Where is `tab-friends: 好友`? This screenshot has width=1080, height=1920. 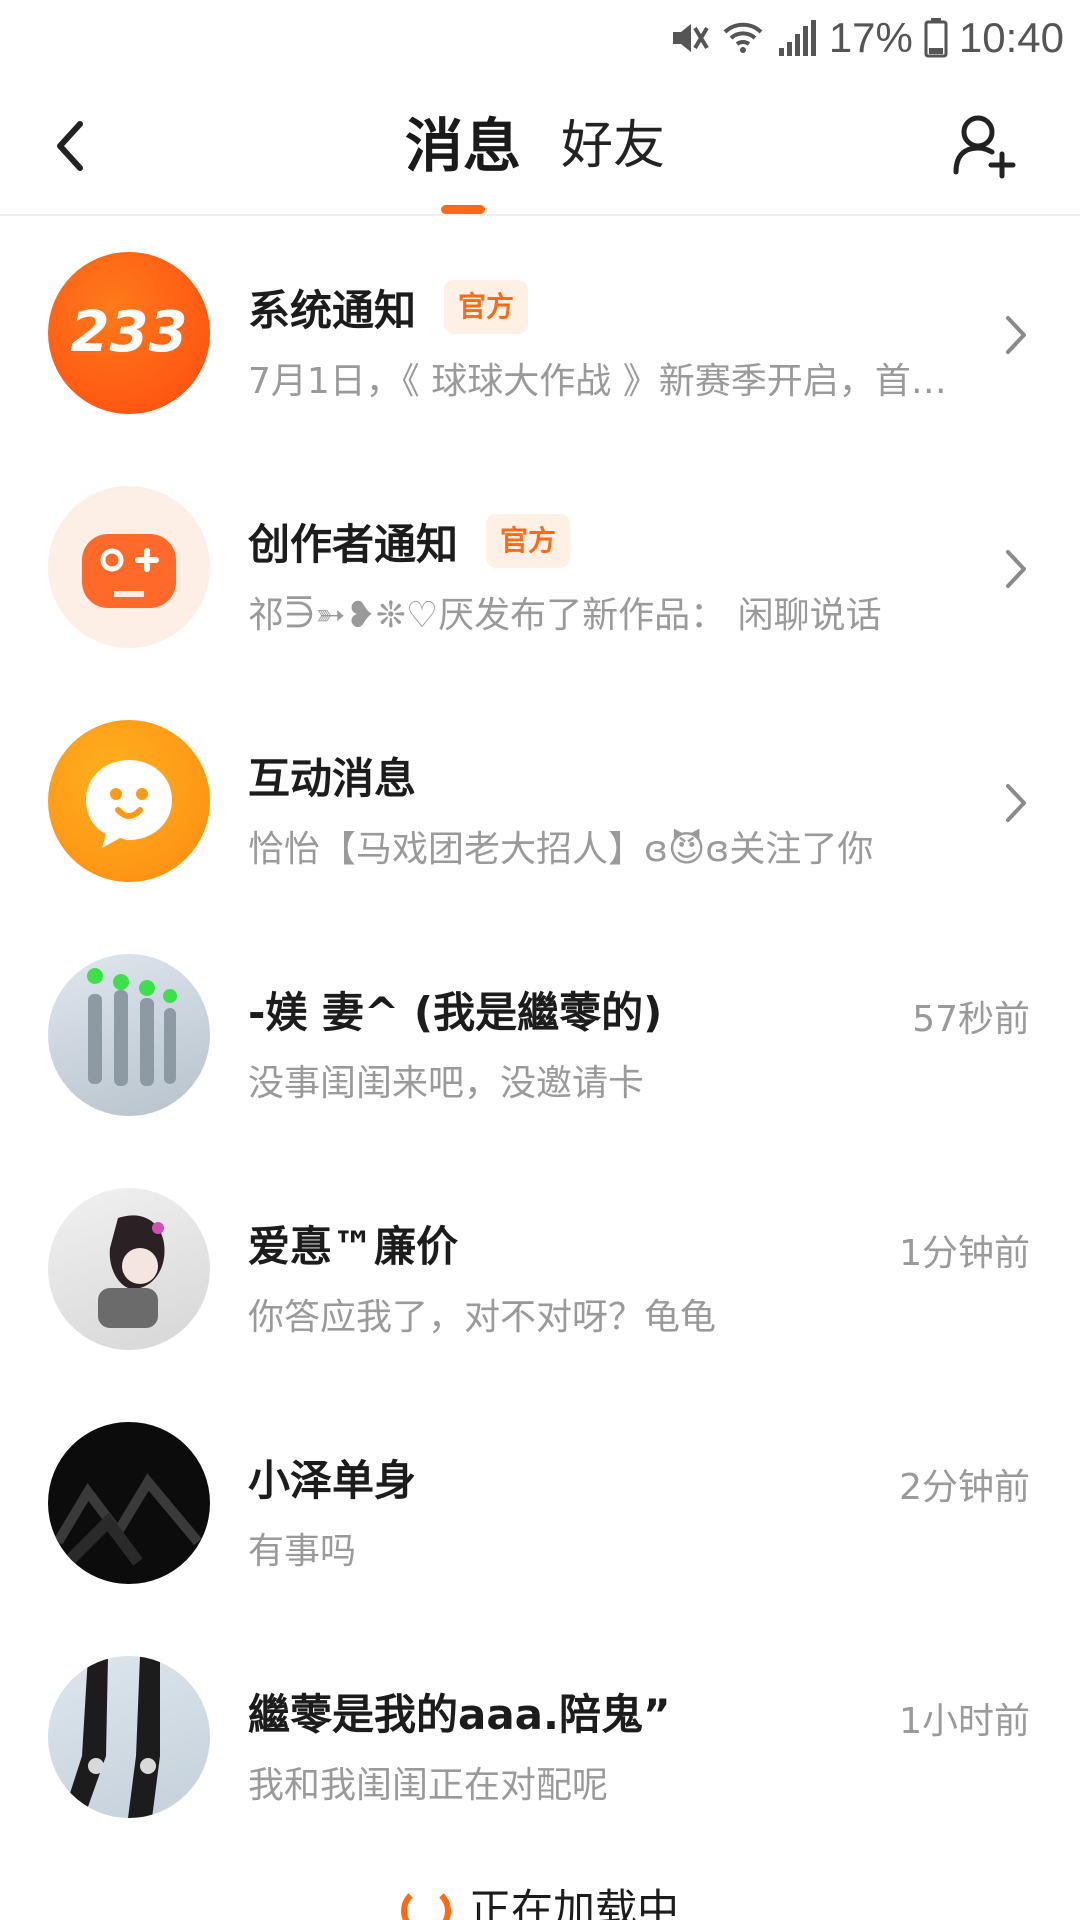 tab-friends: 好友 is located at coordinates (613, 146).